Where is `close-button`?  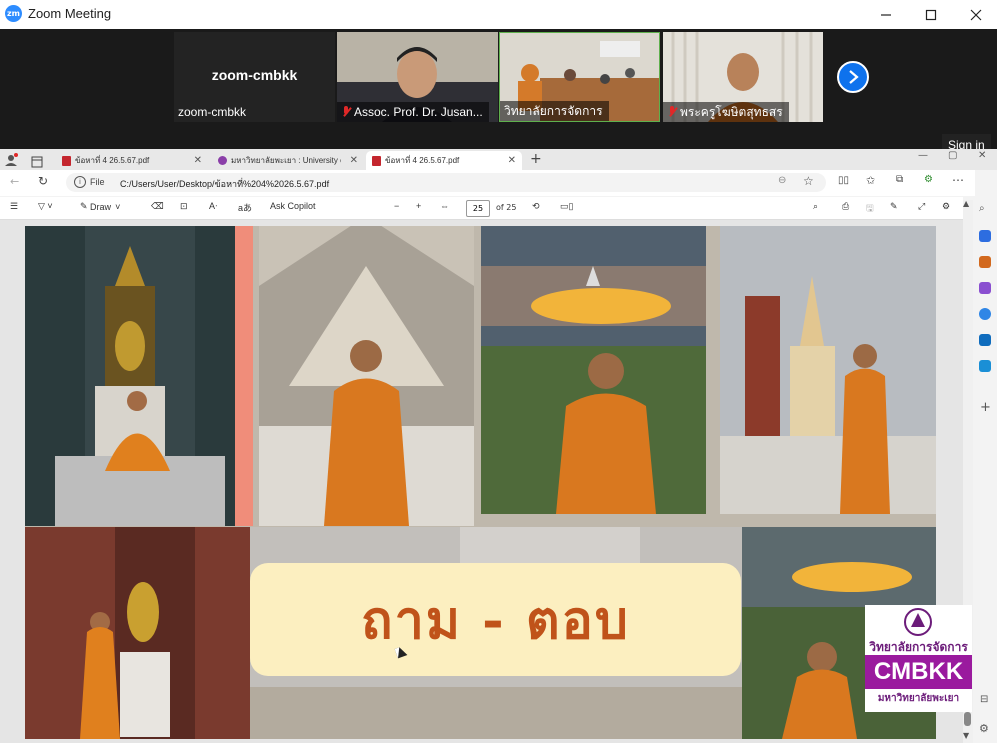 close-button is located at coordinates (975, 14).